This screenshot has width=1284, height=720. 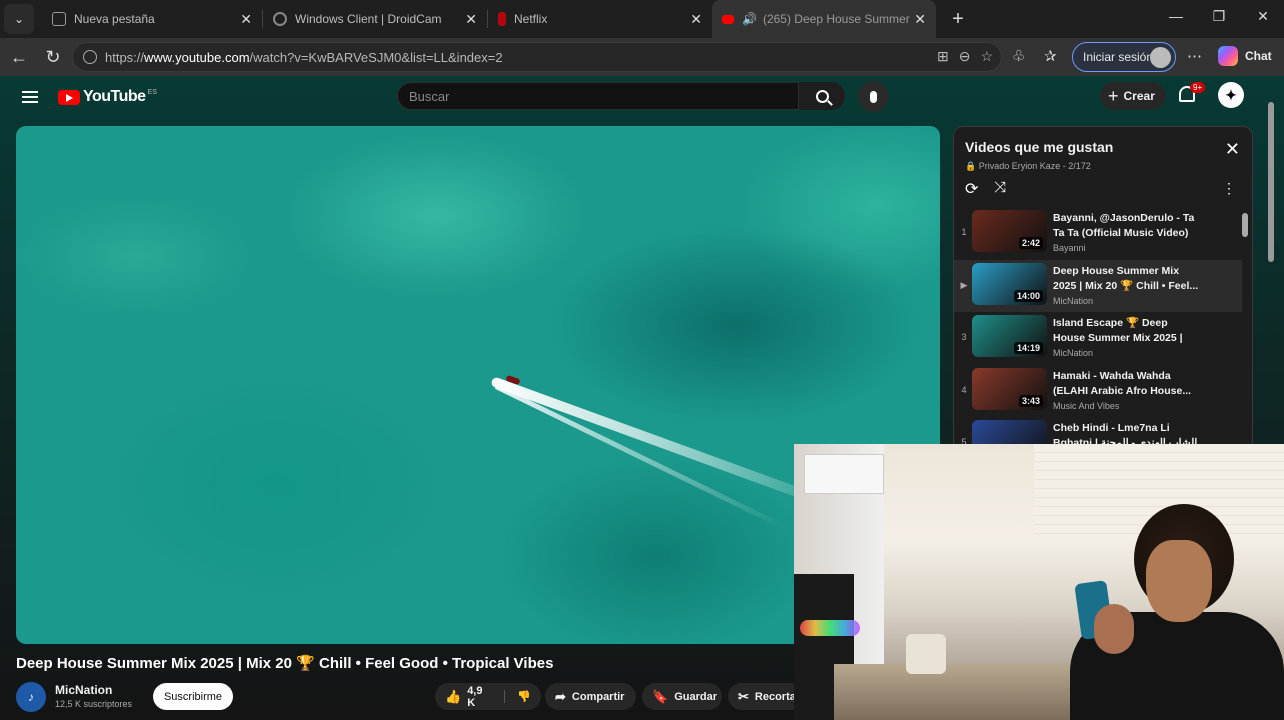 I want to click on playlist-index: 4, so click(x=964, y=389).